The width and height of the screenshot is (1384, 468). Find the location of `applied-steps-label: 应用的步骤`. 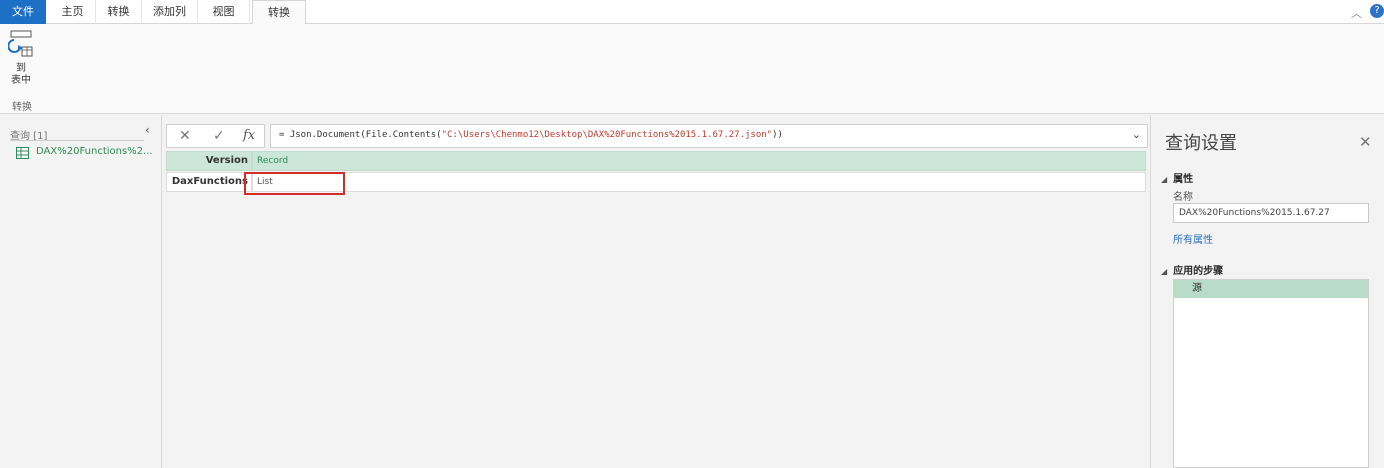

applied-steps-label: 应用的步骤 is located at coordinates (1198, 271).